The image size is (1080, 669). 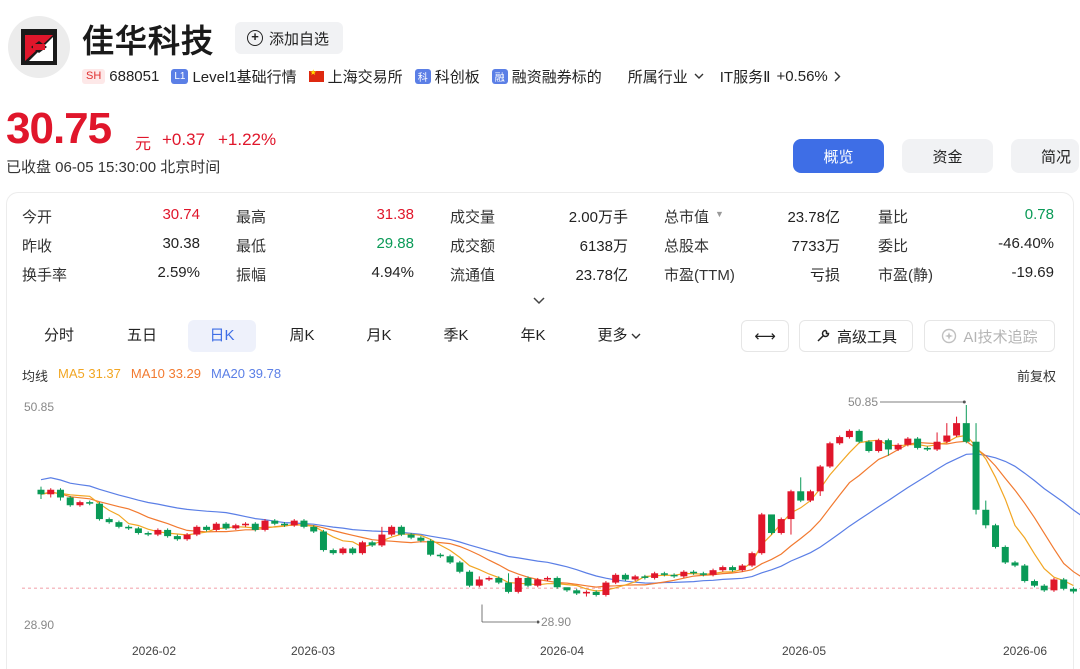 I want to click on stat-value: 30.38, so click(x=181, y=243).